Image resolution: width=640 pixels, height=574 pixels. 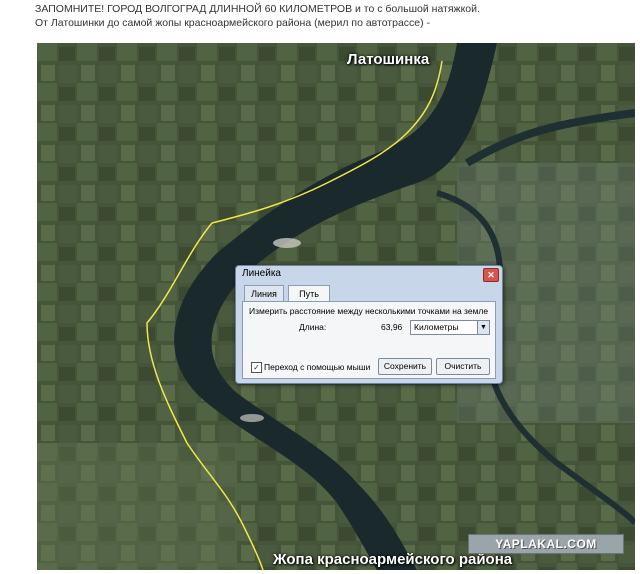 I want to click on length-value: 63,96, so click(x=392, y=327).